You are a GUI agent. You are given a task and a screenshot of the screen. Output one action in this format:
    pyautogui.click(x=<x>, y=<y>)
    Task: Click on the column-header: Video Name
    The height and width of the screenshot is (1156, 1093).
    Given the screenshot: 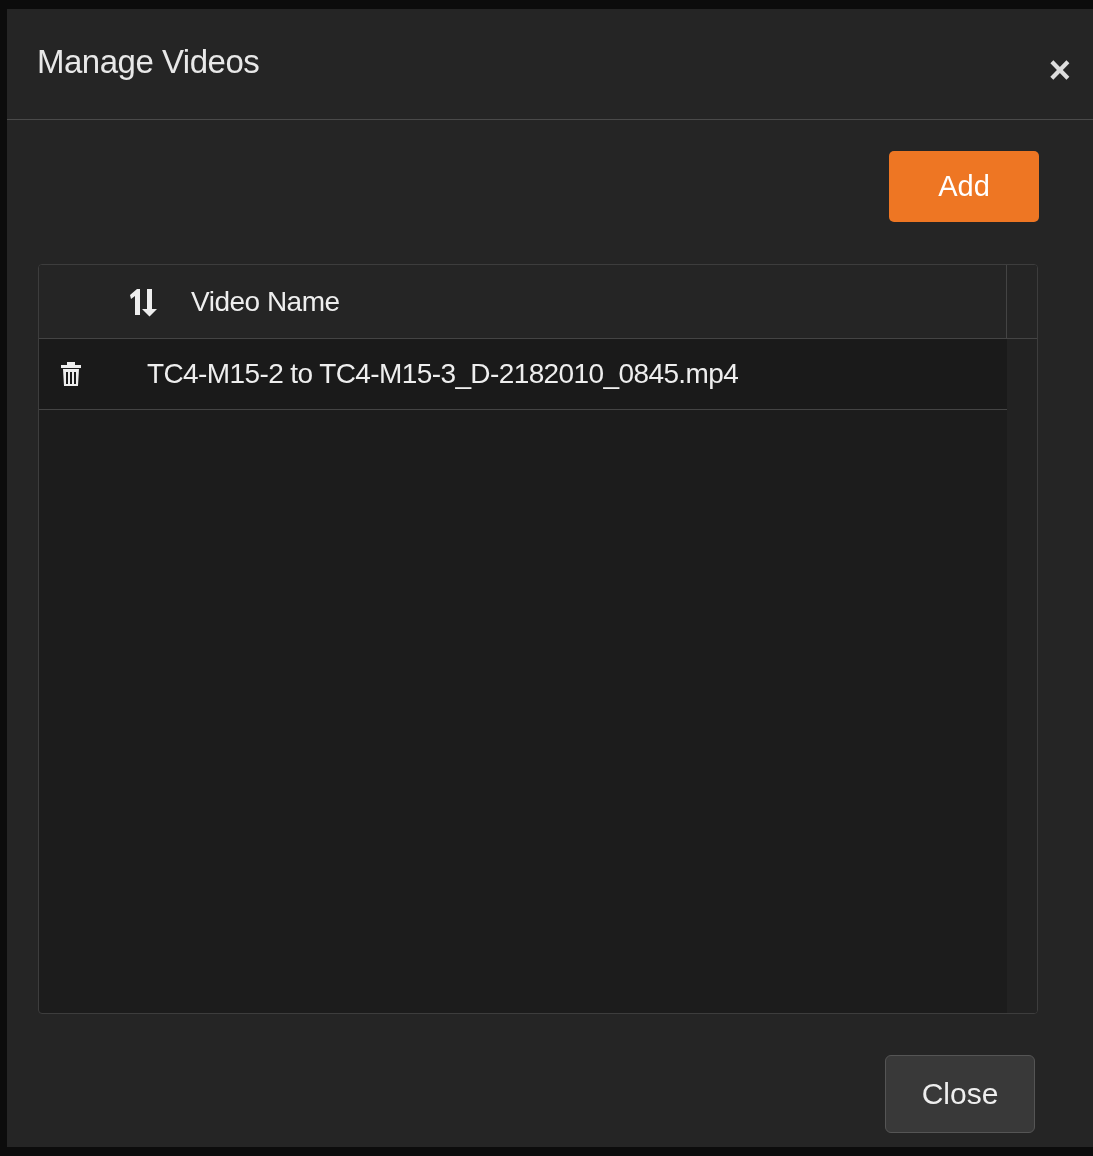 What is the action you would take?
    pyautogui.click(x=265, y=301)
    